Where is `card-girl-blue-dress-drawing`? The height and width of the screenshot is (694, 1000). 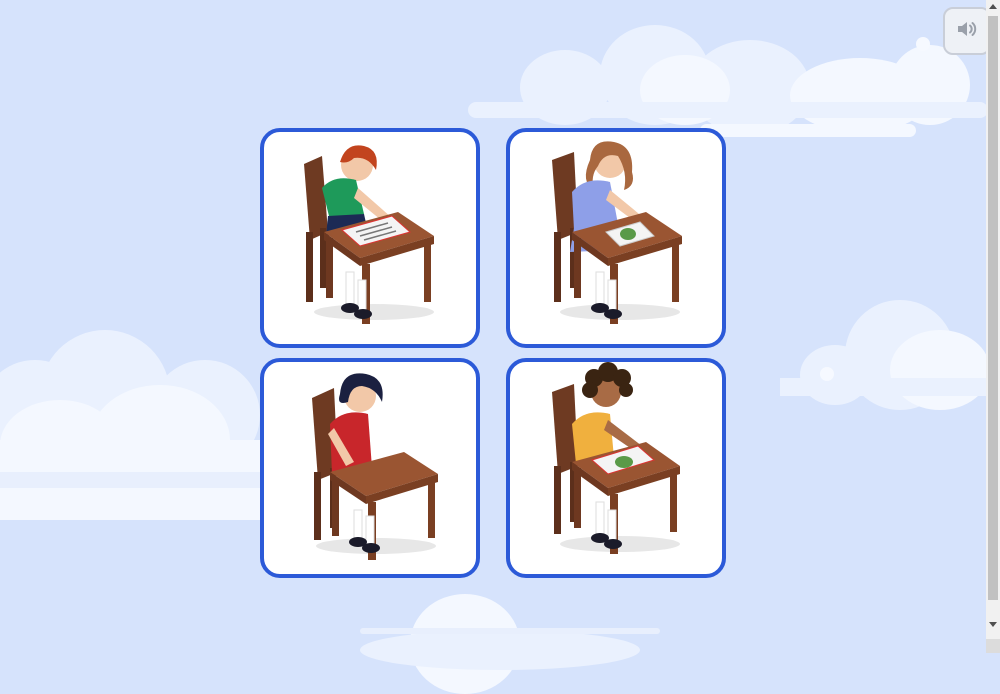
card-girl-blue-dress-drawing is located at coordinates (616, 238).